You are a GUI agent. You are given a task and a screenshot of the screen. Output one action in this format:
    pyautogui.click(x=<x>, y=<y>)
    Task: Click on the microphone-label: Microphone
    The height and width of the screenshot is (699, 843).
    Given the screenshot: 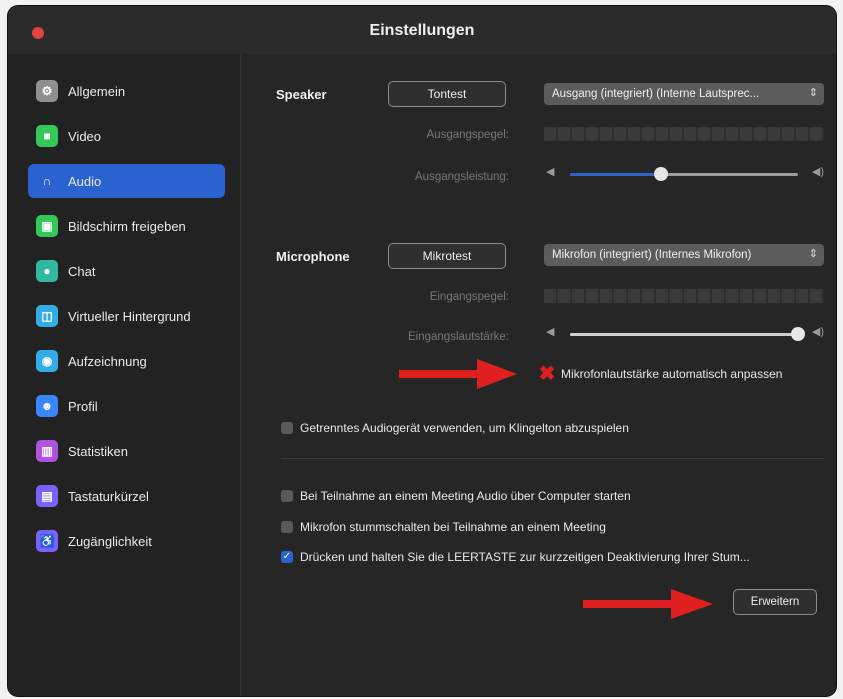 What is the action you would take?
    pyautogui.click(x=313, y=256)
    